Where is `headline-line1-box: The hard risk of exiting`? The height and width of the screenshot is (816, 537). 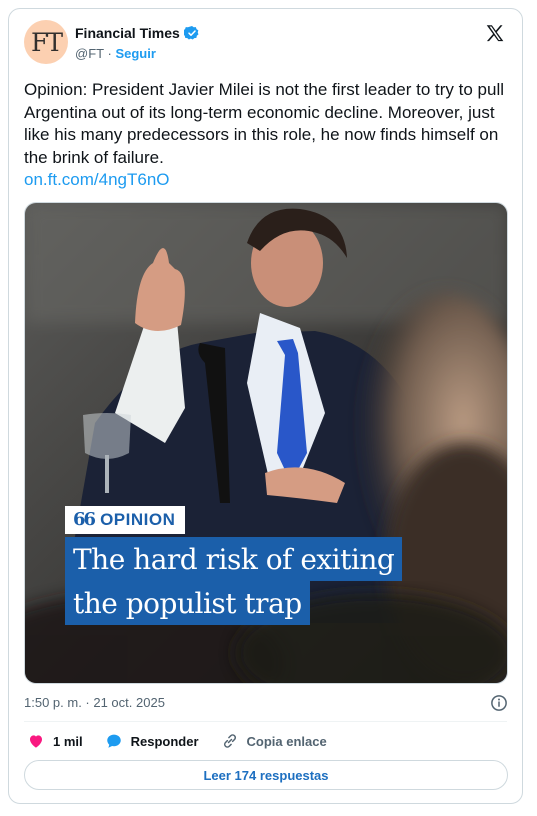 headline-line1-box: The hard risk of exiting is located at coordinates (234, 559).